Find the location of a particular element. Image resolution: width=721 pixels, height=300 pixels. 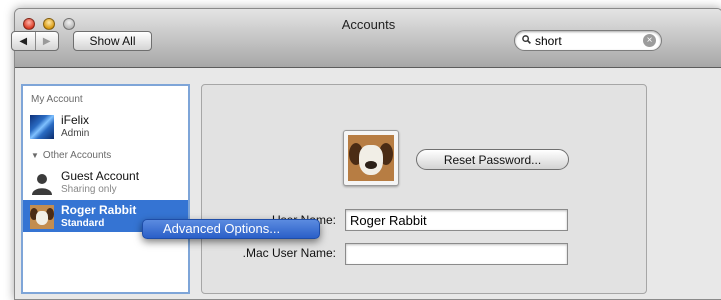

other-accounts-header: ▼ Other Accounts is located at coordinates (71, 155).